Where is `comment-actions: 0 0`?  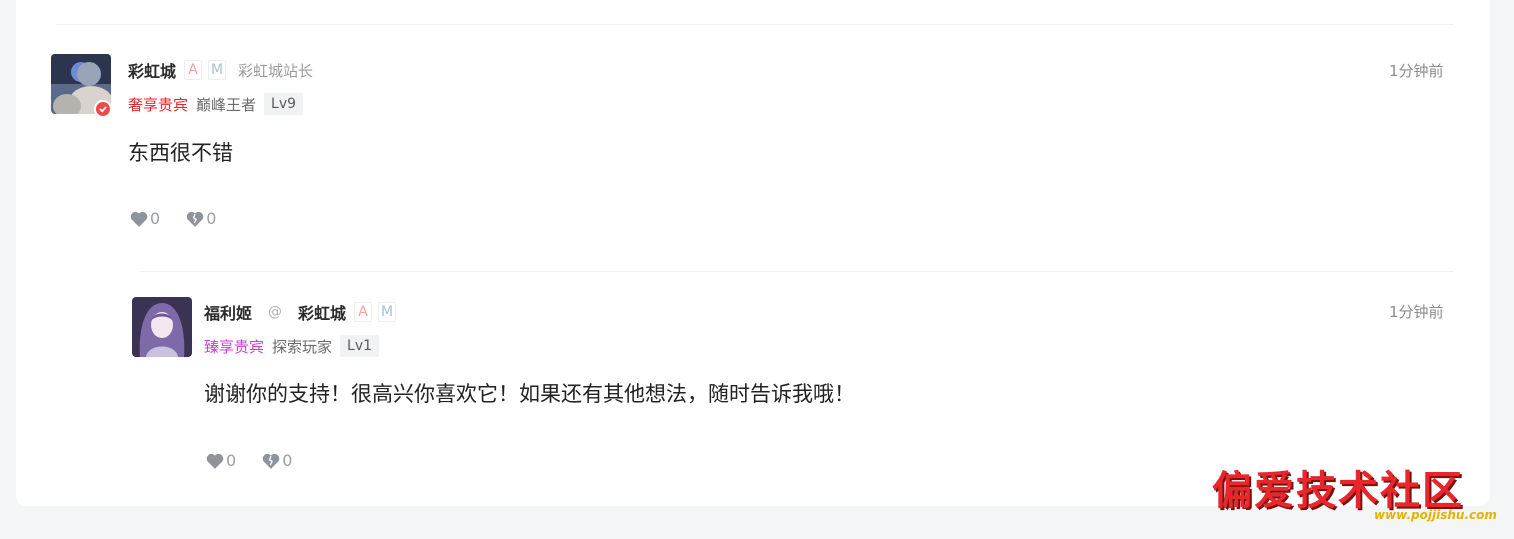 comment-actions: 0 0 is located at coordinates (186, 218).